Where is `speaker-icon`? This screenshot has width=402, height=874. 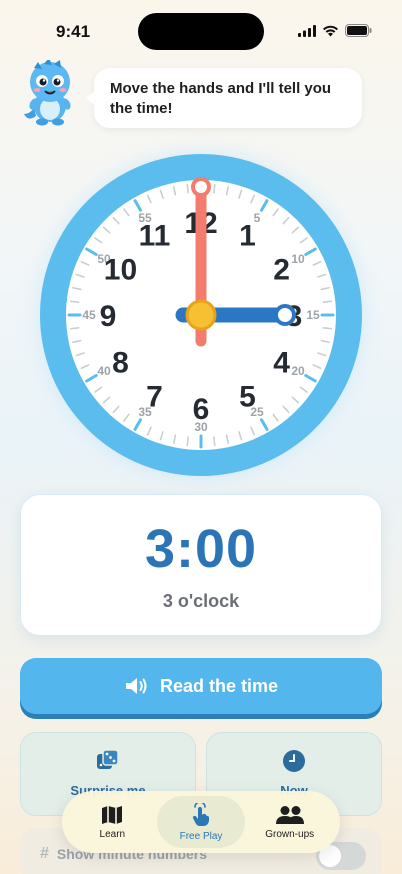
speaker-icon is located at coordinates (136, 686).